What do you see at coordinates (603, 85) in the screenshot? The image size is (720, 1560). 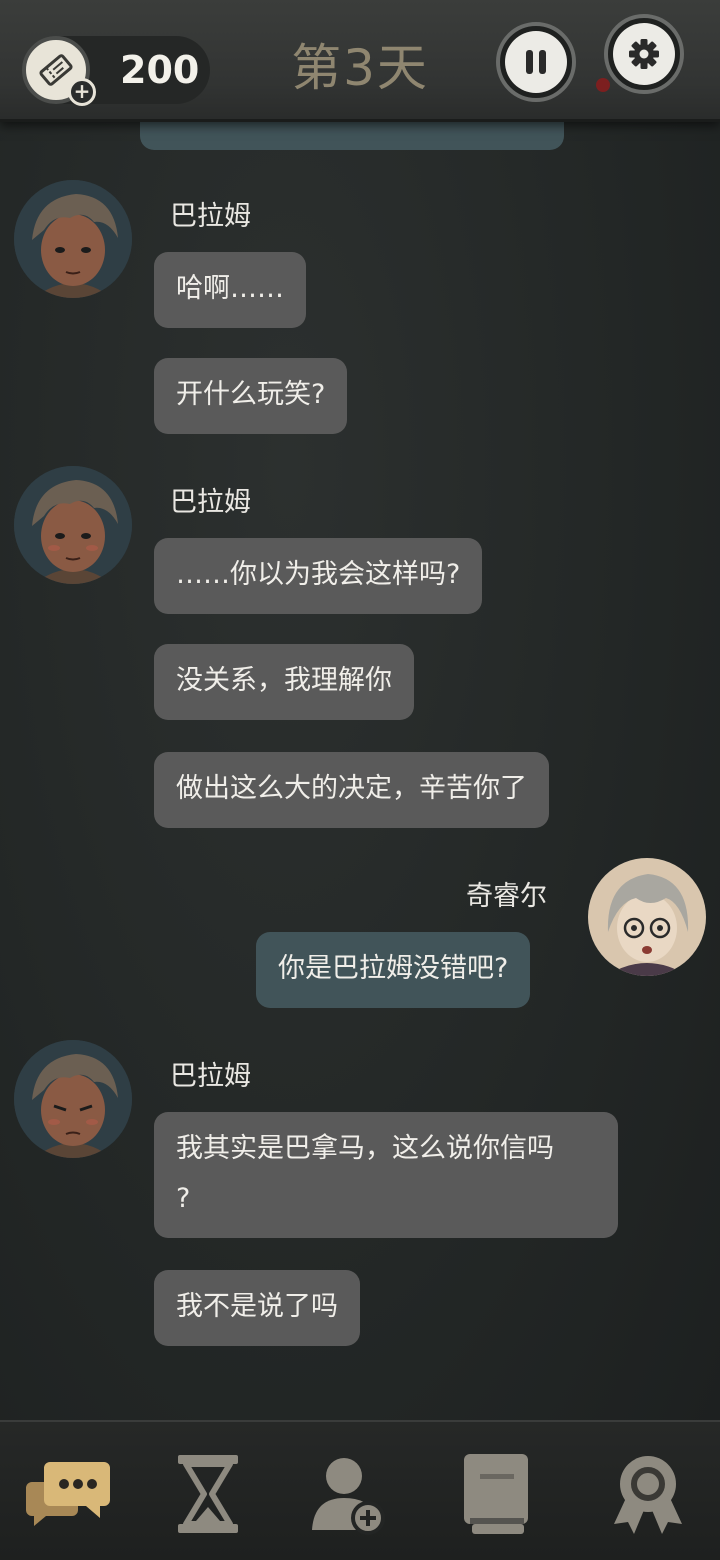 I see `notification-dot` at bounding box center [603, 85].